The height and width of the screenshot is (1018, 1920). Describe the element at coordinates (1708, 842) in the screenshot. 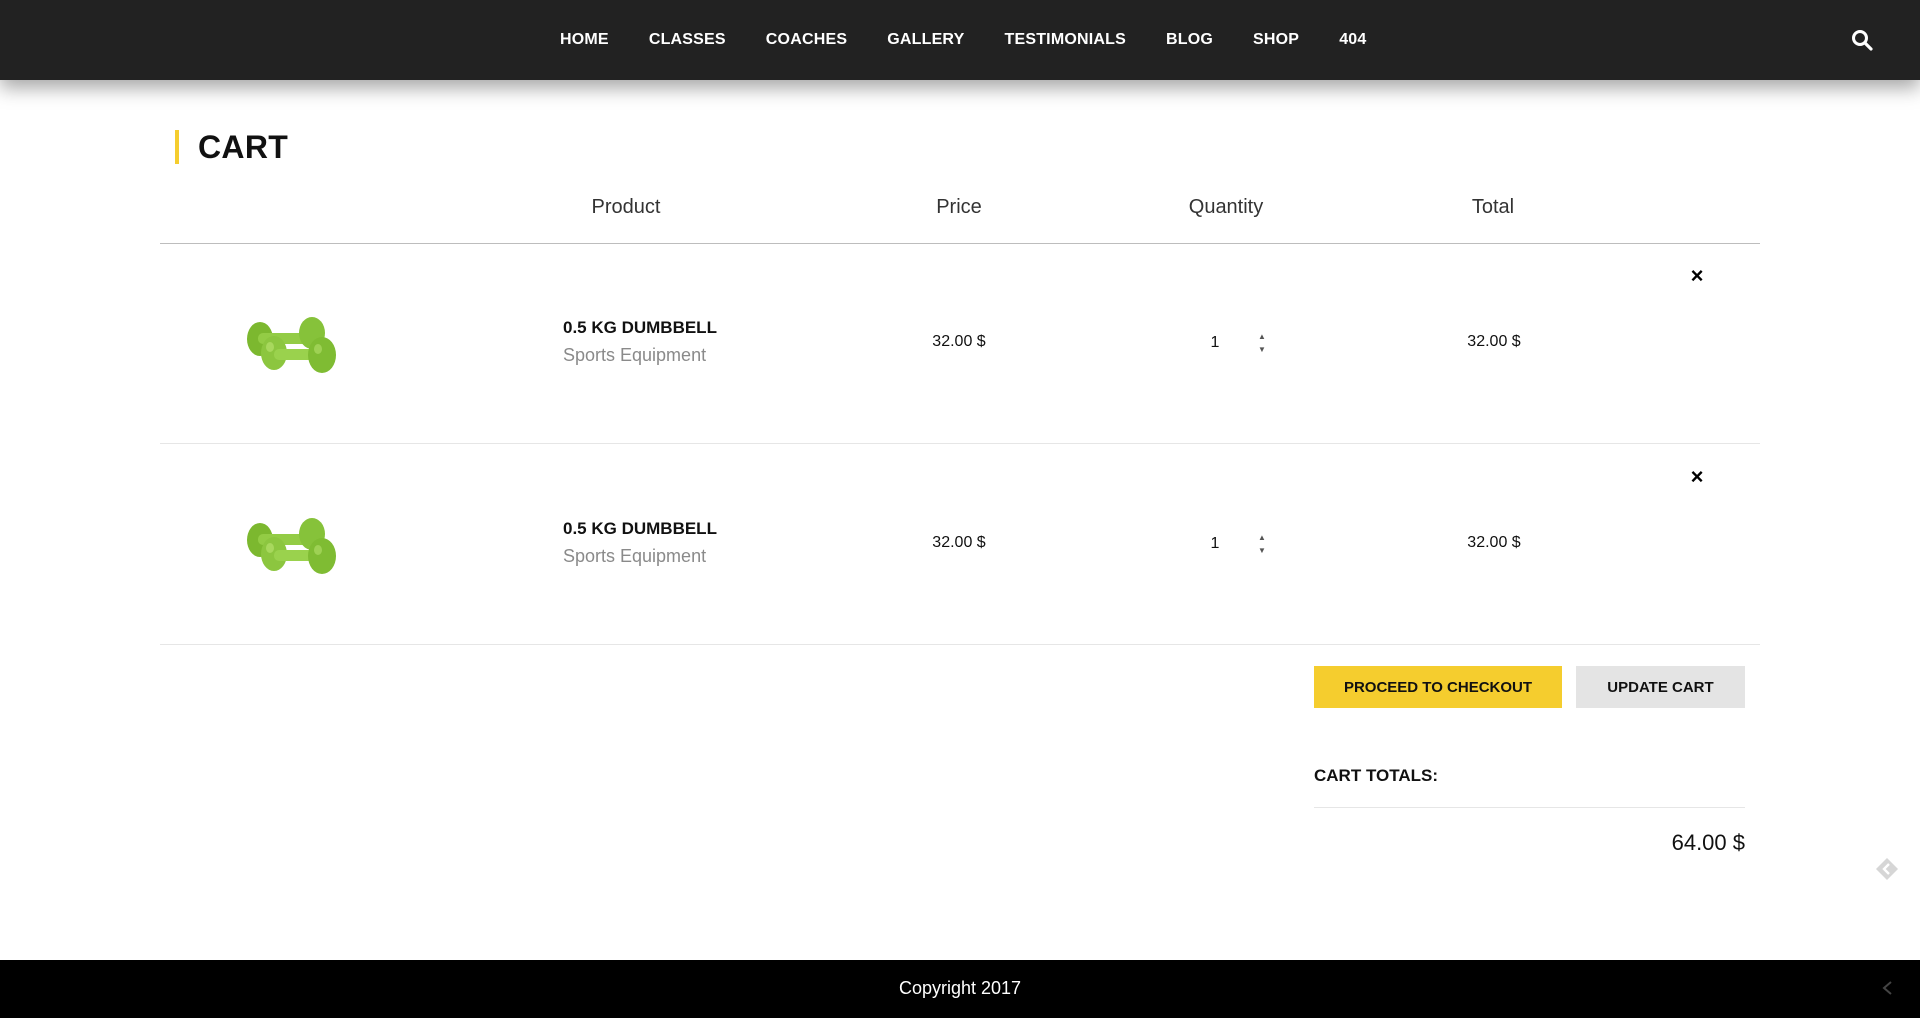

I see `cart-totals-value: 64.00 $` at that location.